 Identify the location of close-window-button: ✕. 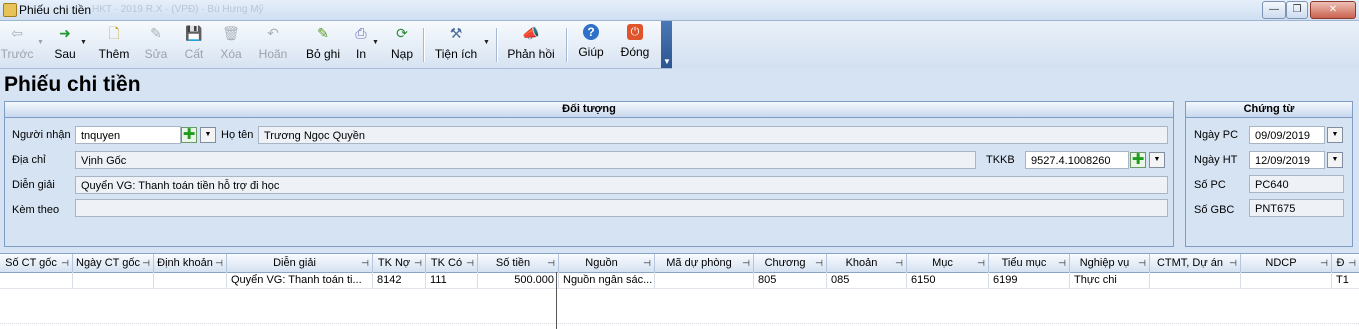
(1333, 10).